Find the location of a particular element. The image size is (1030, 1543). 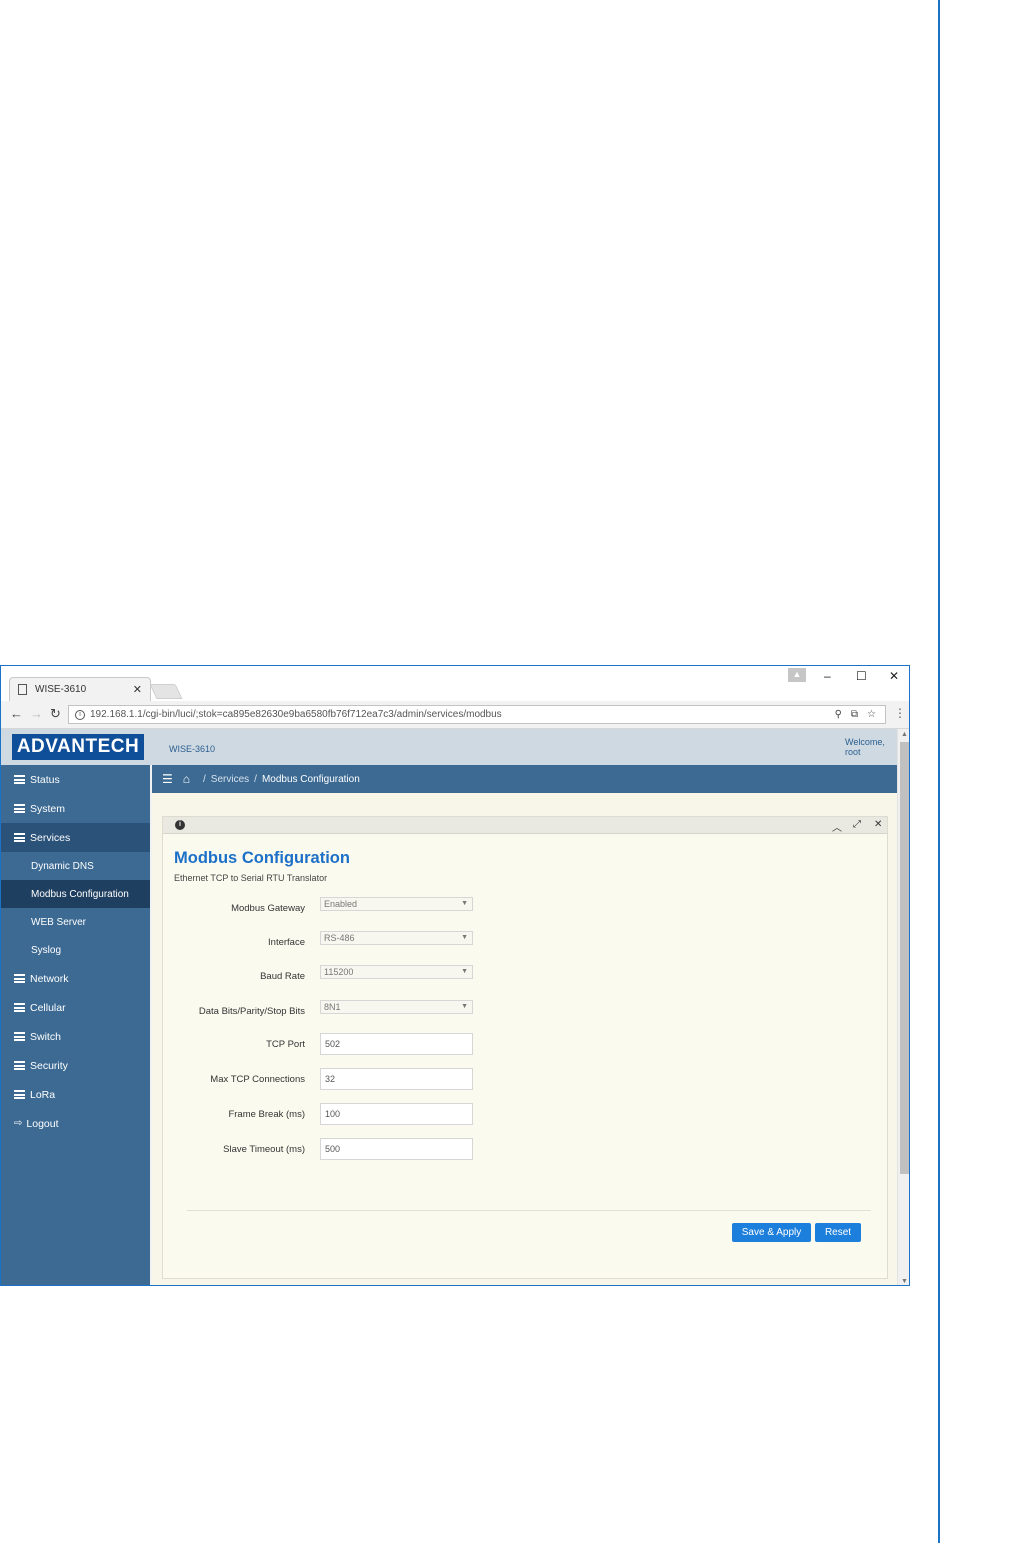

sidebar-item-network: Network is located at coordinates (75, 978).